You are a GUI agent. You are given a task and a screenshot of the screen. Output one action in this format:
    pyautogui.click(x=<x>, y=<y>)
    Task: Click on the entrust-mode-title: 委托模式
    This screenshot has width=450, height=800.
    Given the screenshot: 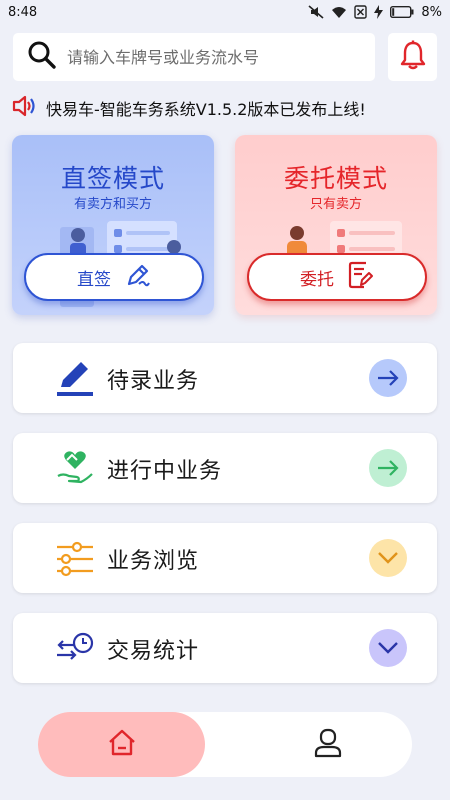 What is the action you would take?
    pyautogui.click(x=335, y=178)
    